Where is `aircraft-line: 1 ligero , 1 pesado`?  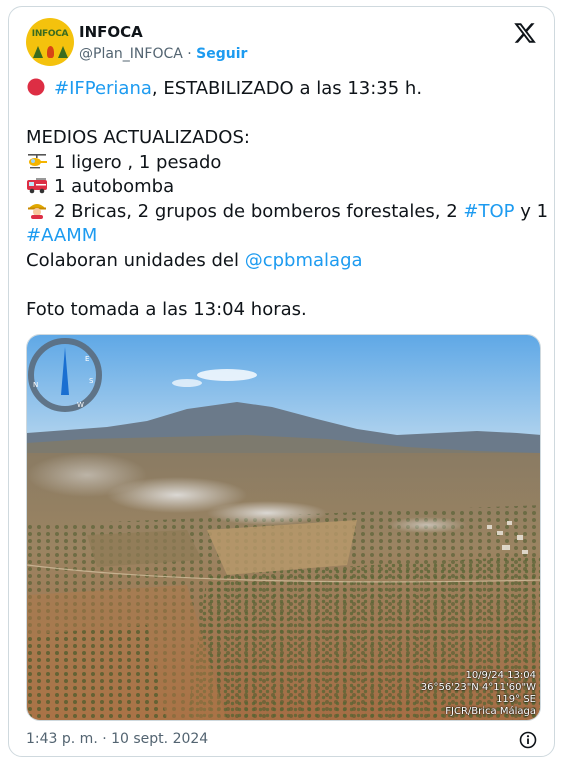
aircraft-line: 1 ligero , 1 pesado is located at coordinates (283, 163).